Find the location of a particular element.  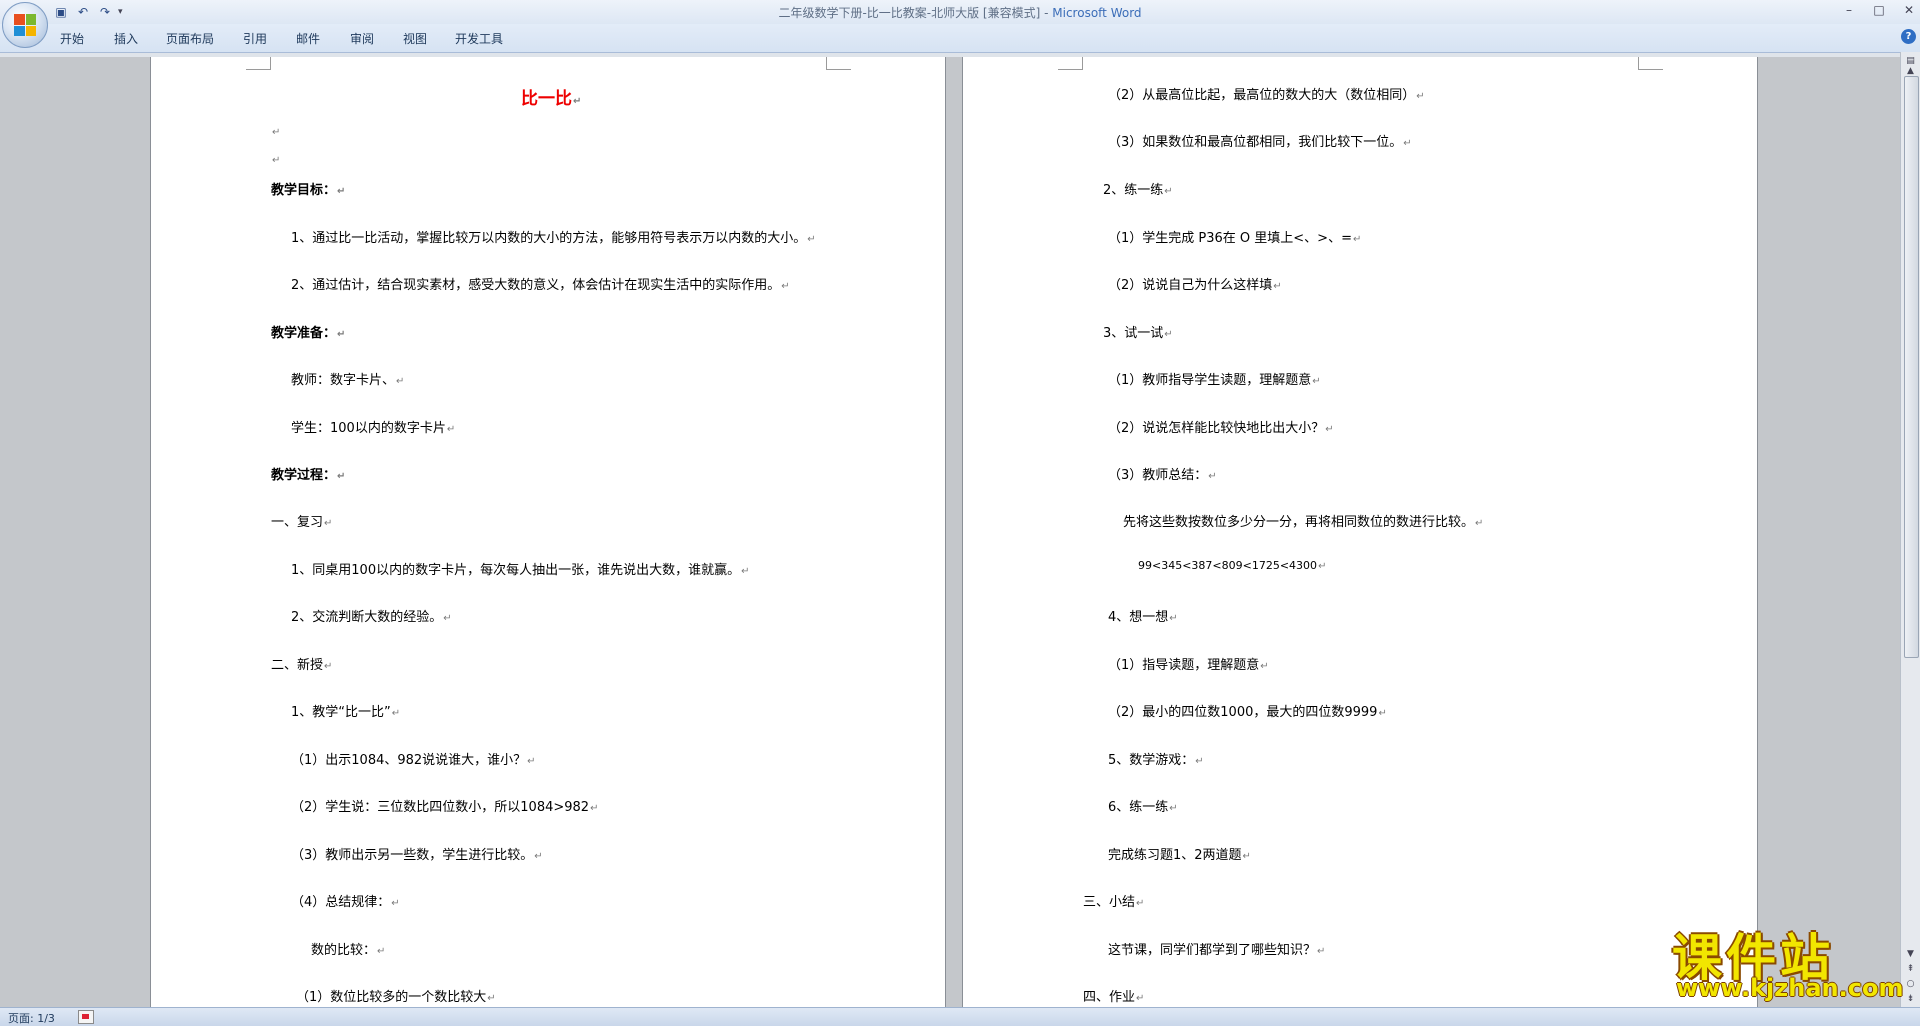

tab-developer: 开发工具 is located at coordinates (479, 38).